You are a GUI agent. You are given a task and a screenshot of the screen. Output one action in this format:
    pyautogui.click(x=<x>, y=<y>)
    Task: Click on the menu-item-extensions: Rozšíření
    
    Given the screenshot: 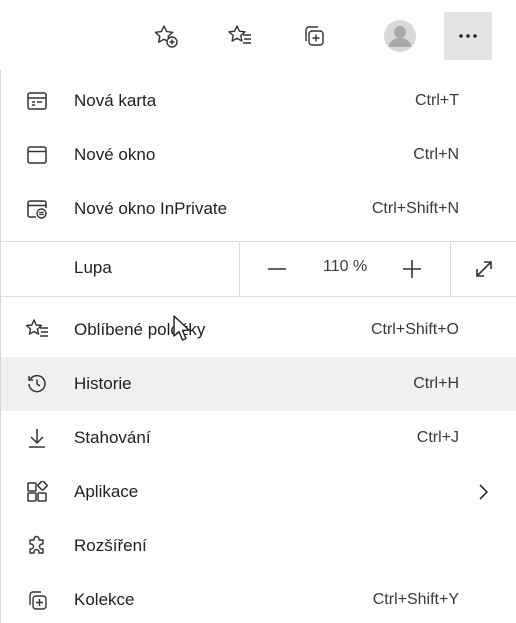 What is the action you would take?
    pyautogui.click(x=258, y=546)
    